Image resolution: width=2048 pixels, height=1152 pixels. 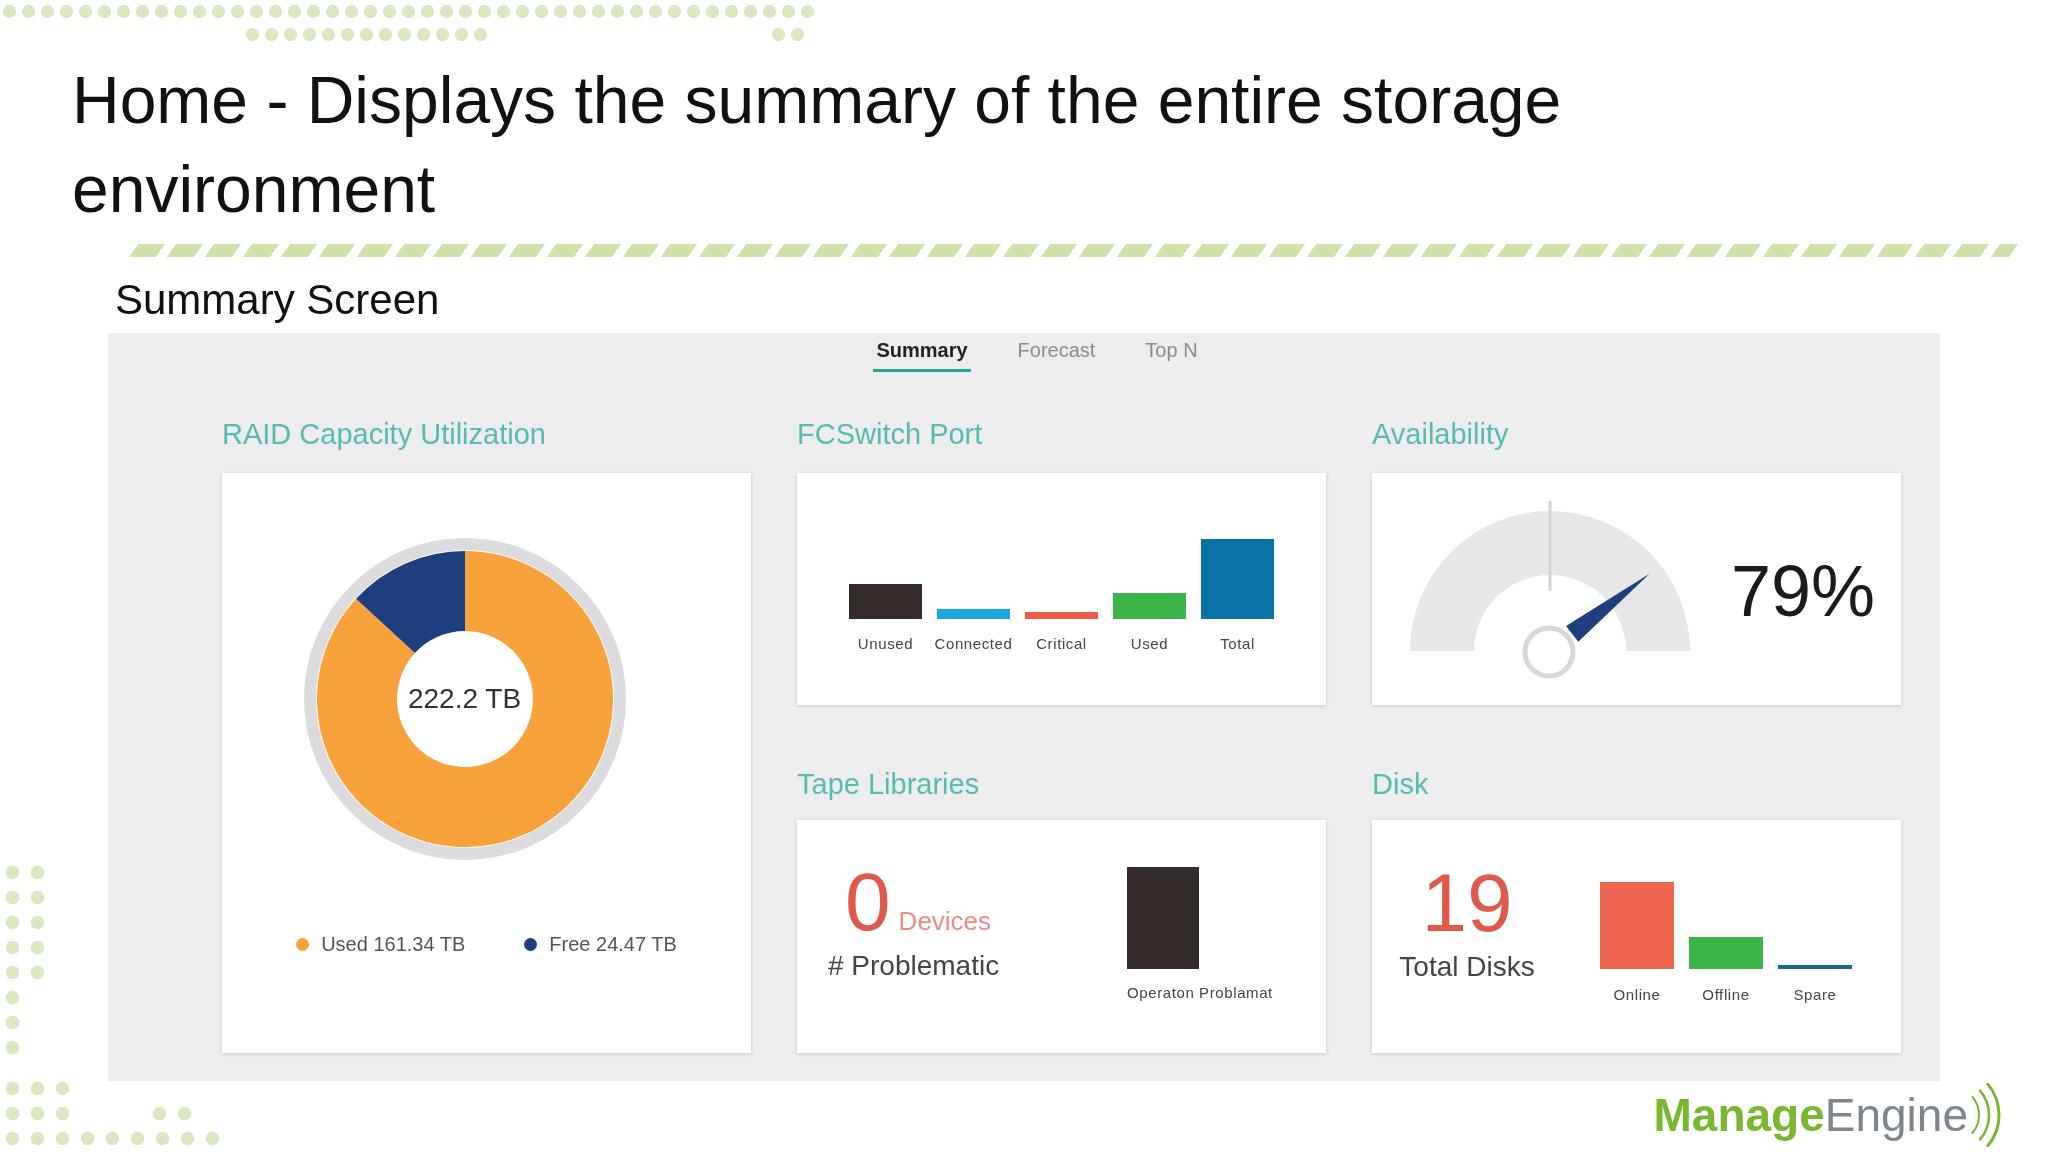 What do you see at coordinates (888, 784) in the screenshot?
I see `section-title: Tape Libraries` at bounding box center [888, 784].